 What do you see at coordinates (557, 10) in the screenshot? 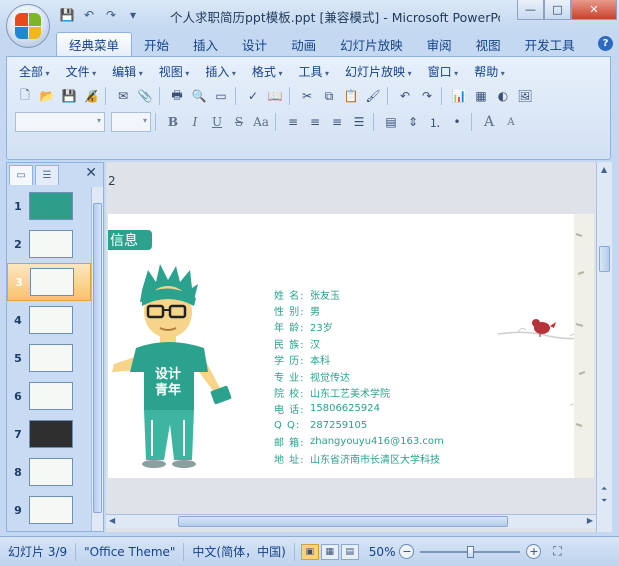
I see `maximize-button: □` at bounding box center [557, 10].